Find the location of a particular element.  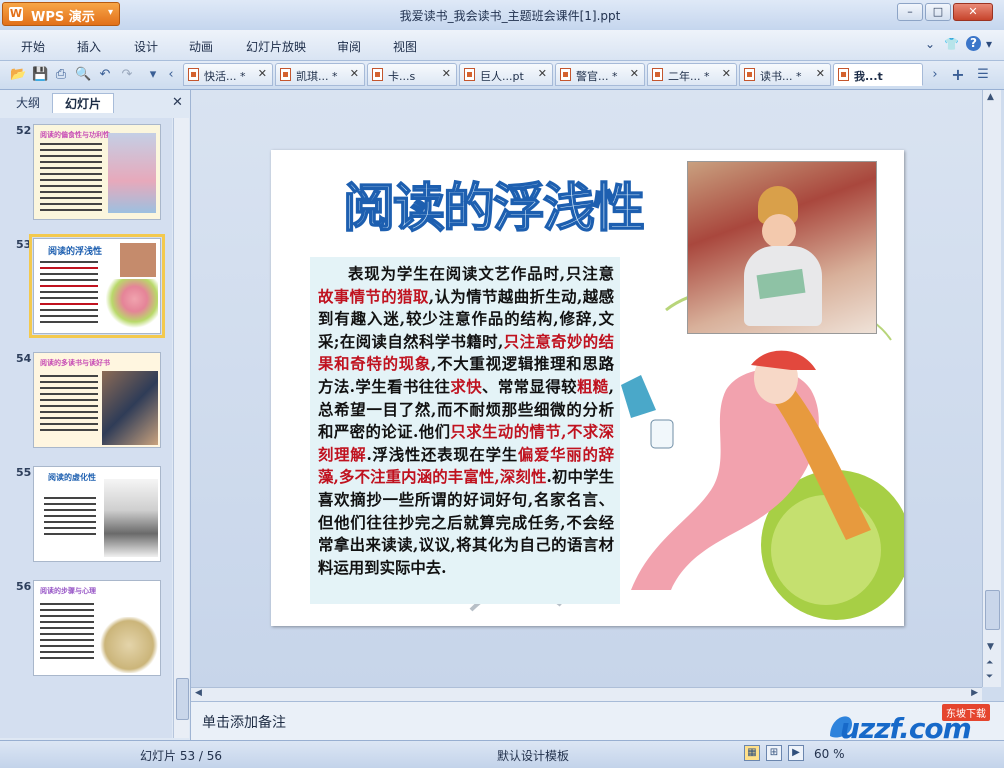

slide-number: 56 is located at coordinates (24, 586).